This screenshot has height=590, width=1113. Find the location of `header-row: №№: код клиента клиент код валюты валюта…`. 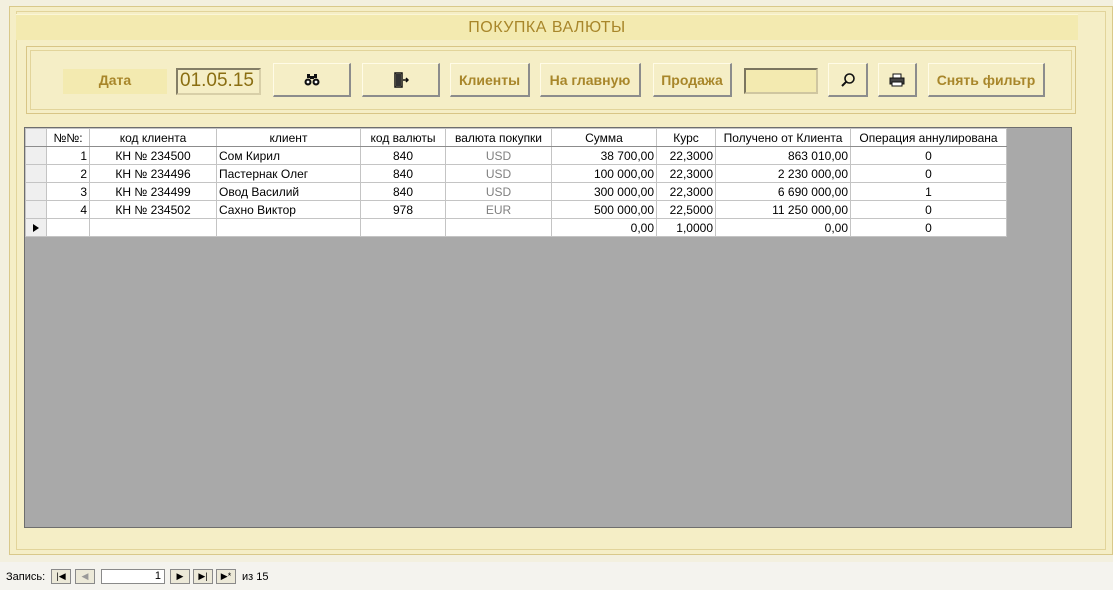

header-row: №№: код клиента клиент код валюты валюта… is located at coordinates (516, 137).